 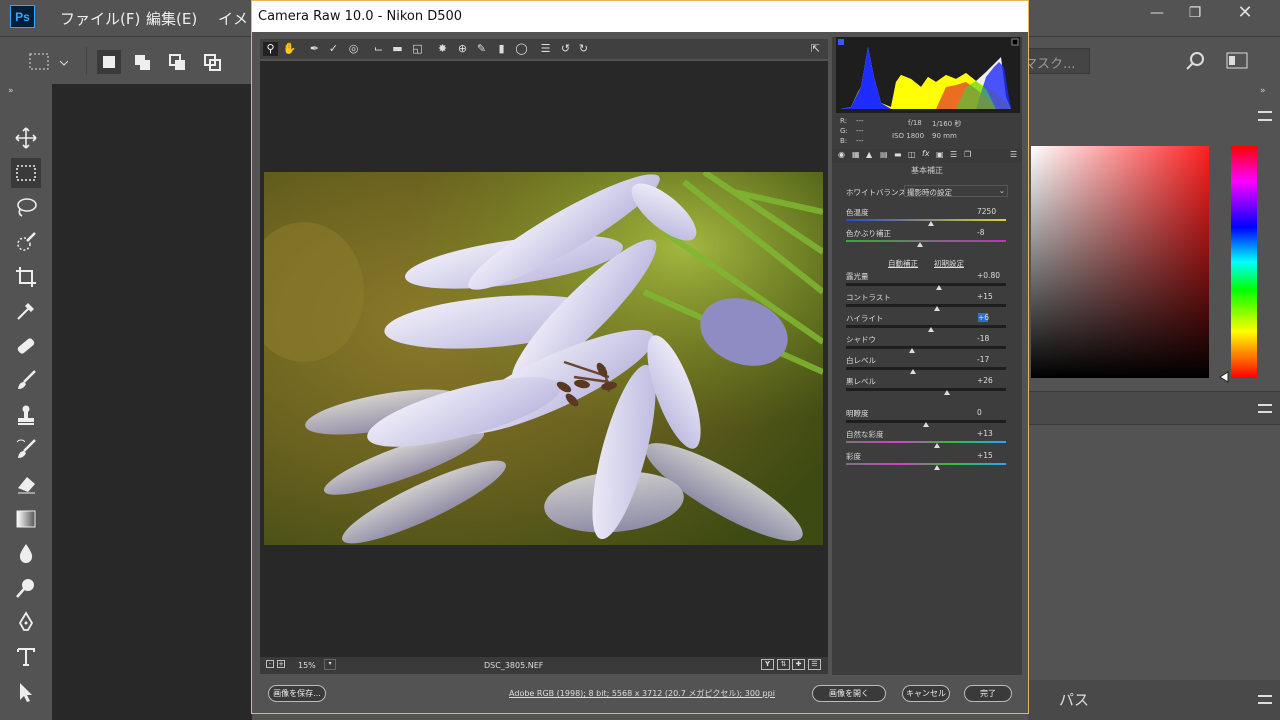 What do you see at coordinates (26, 657) in the screenshot?
I see `type-tool-icon` at bounding box center [26, 657].